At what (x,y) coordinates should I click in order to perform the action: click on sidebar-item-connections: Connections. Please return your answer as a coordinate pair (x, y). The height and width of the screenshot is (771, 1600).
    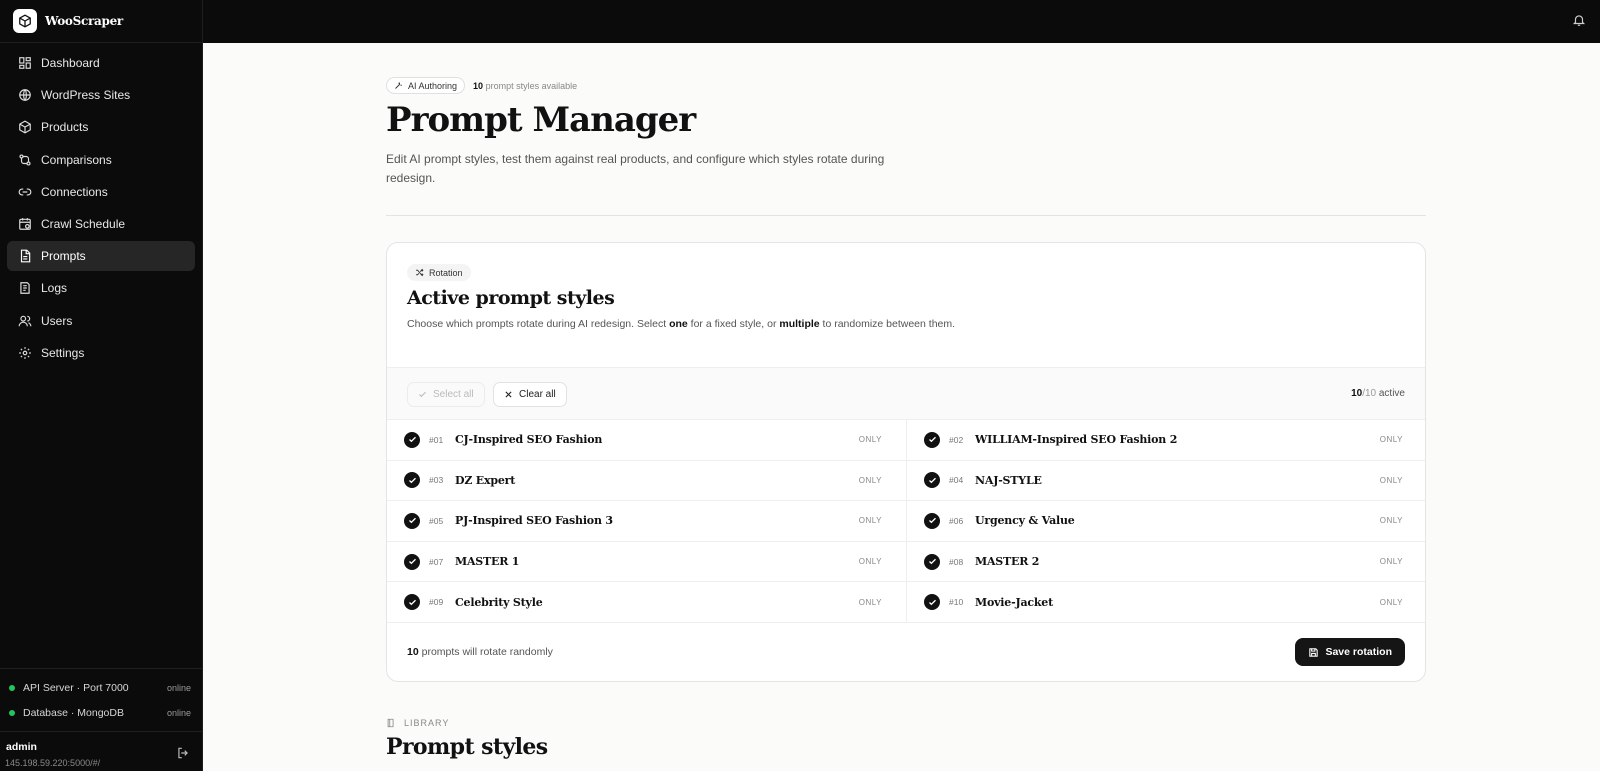
    Looking at the image, I should click on (101, 192).